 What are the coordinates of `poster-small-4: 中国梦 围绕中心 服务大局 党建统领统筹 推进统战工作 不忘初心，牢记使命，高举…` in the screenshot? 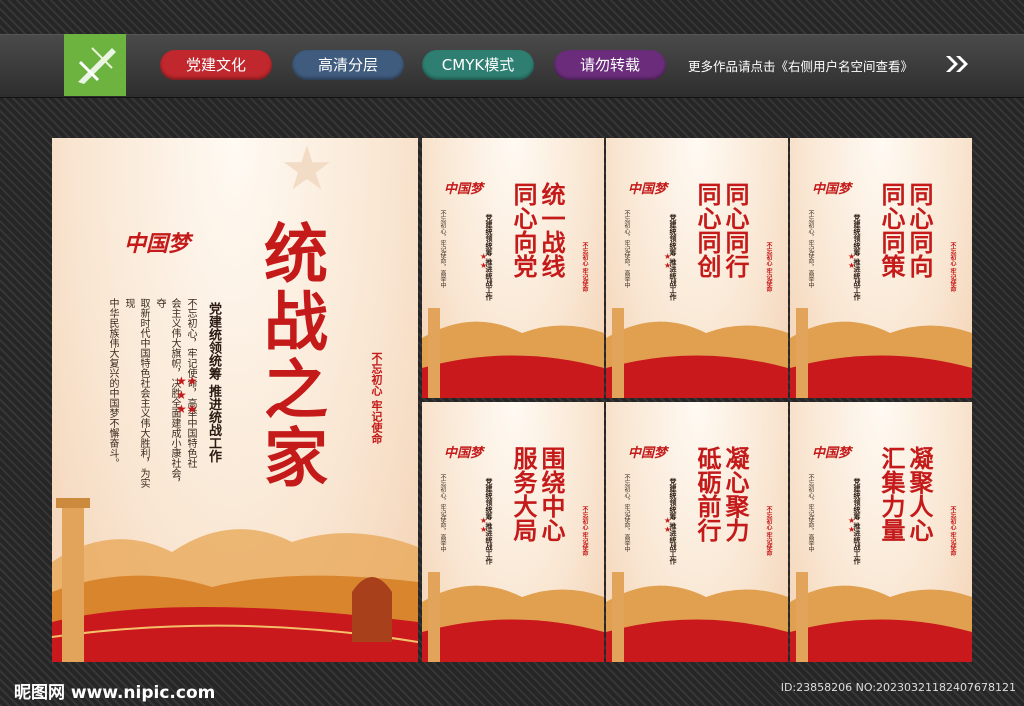 It's located at (513, 532).